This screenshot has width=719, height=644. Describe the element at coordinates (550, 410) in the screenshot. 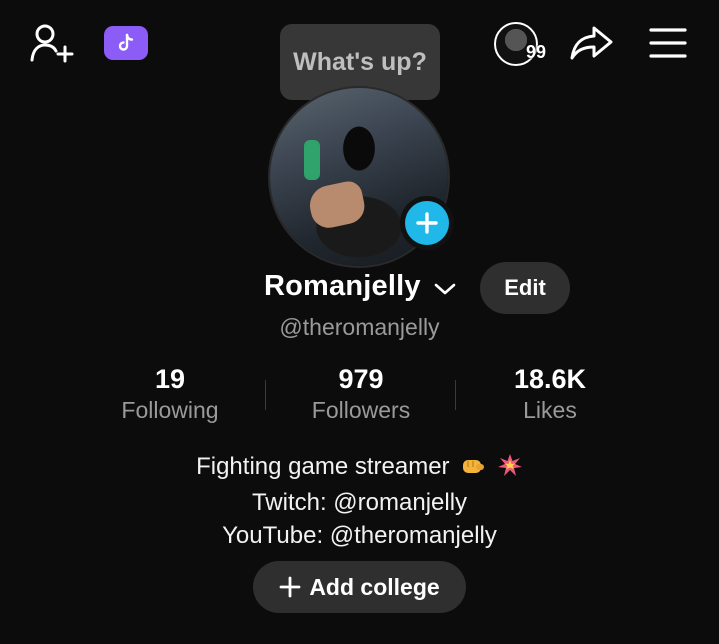

I see `likes-label: Likes` at that location.